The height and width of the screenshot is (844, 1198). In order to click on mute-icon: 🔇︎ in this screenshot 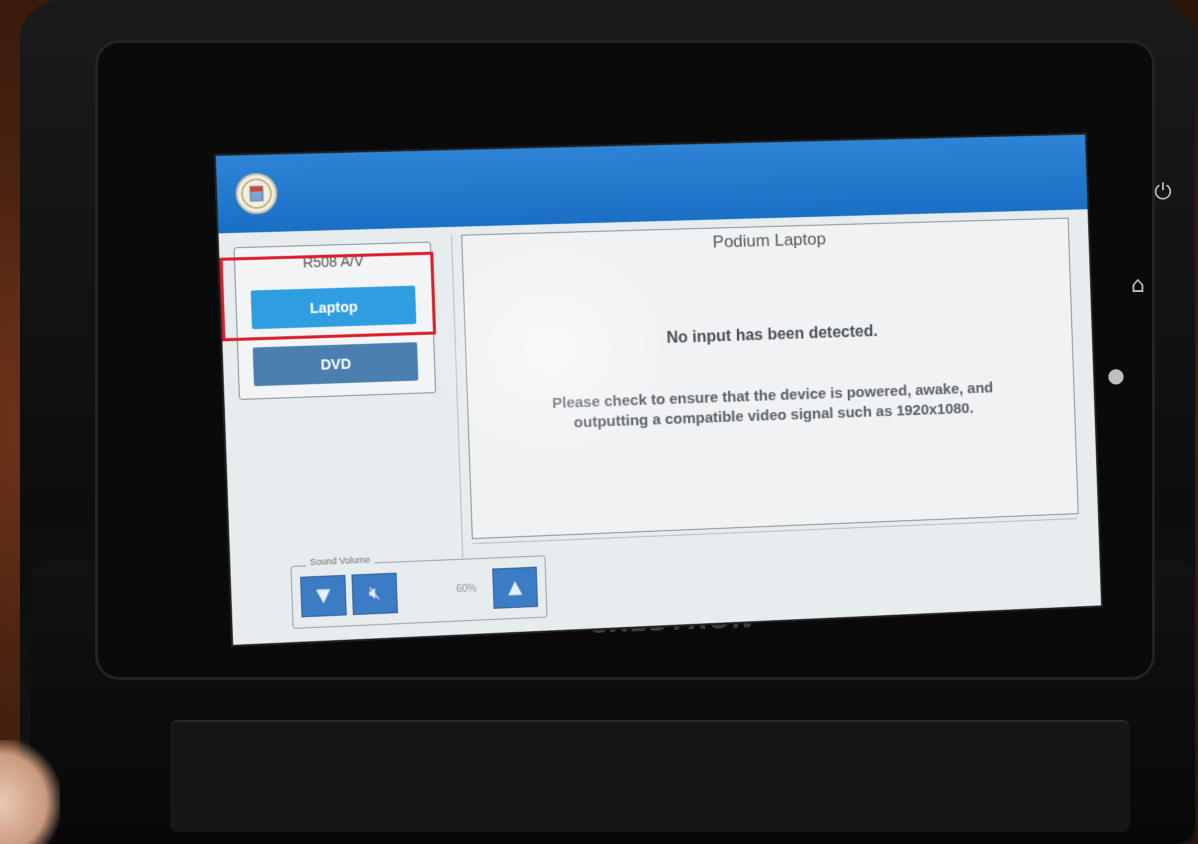, I will do `click(375, 593)`.